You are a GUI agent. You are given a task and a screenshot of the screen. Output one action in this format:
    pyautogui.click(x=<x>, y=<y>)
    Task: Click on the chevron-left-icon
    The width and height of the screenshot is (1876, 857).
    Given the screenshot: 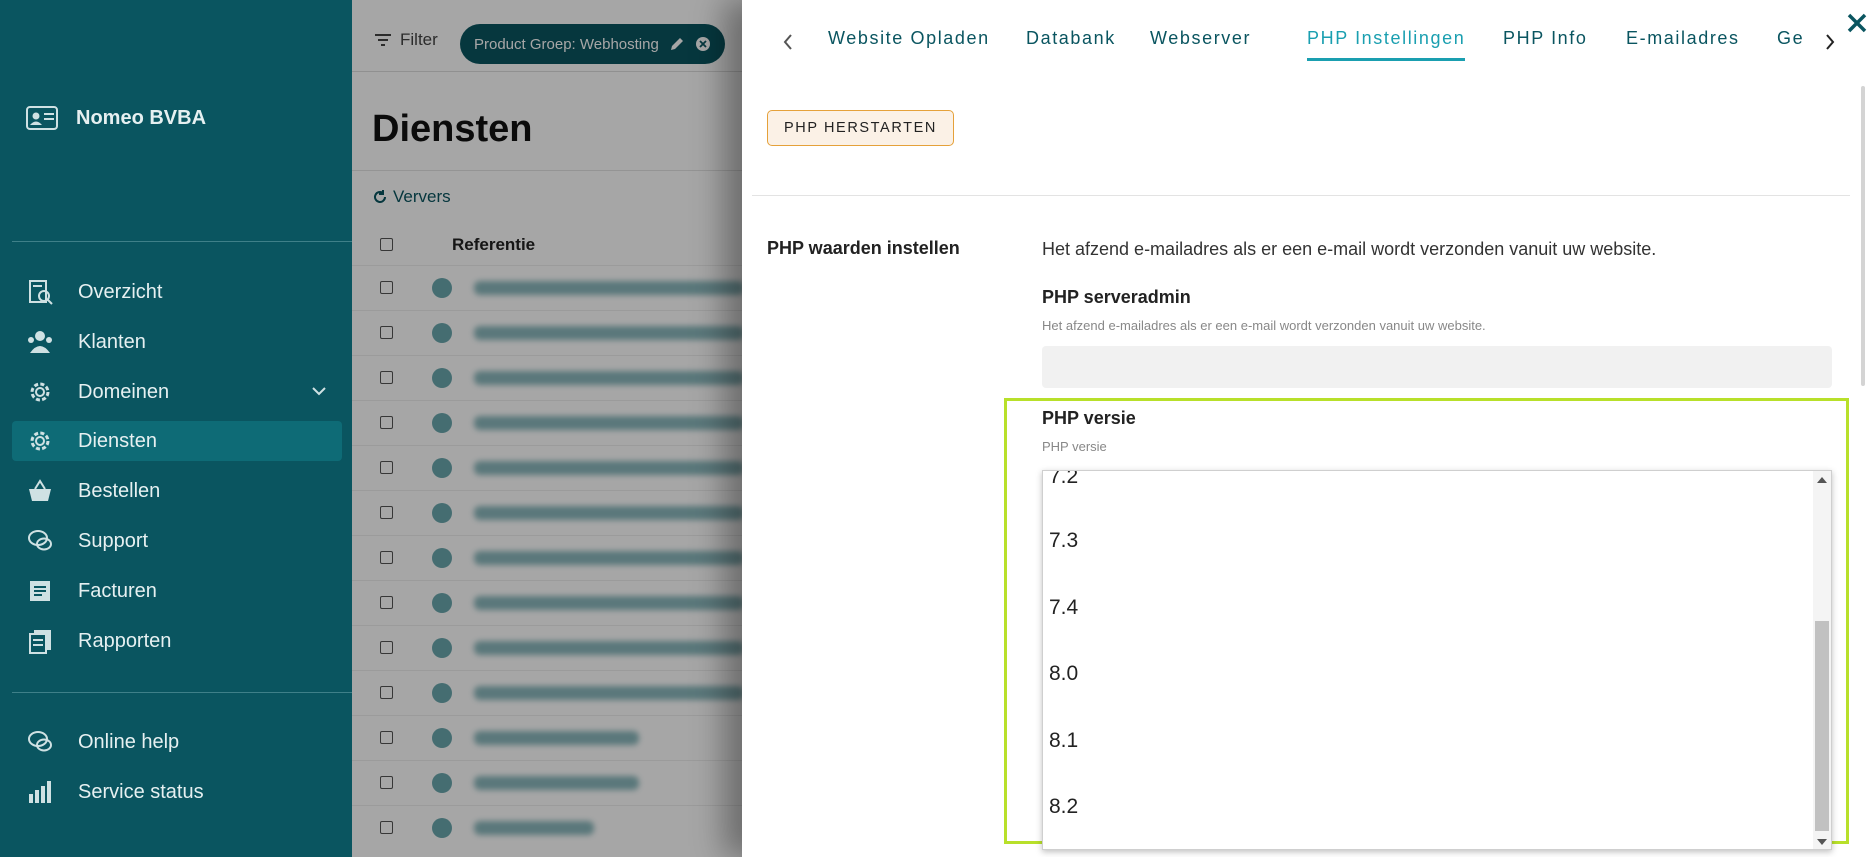 What is the action you would take?
    pyautogui.click(x=787, y=42)
    